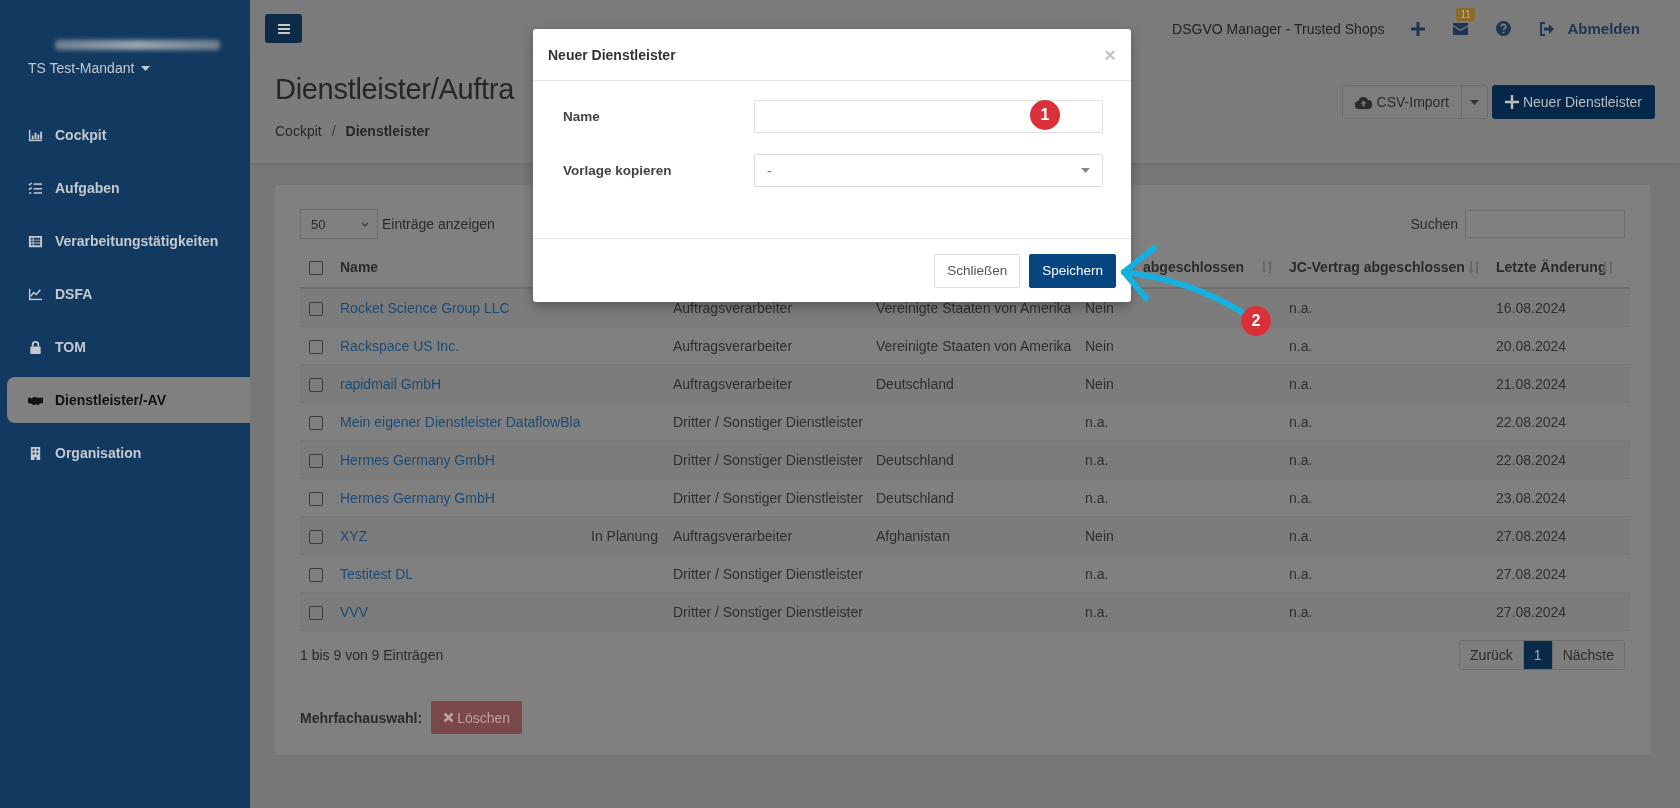  Describe the element at coordinates (359, 267) in the screenshot. I see `column-header: Name` at that location.